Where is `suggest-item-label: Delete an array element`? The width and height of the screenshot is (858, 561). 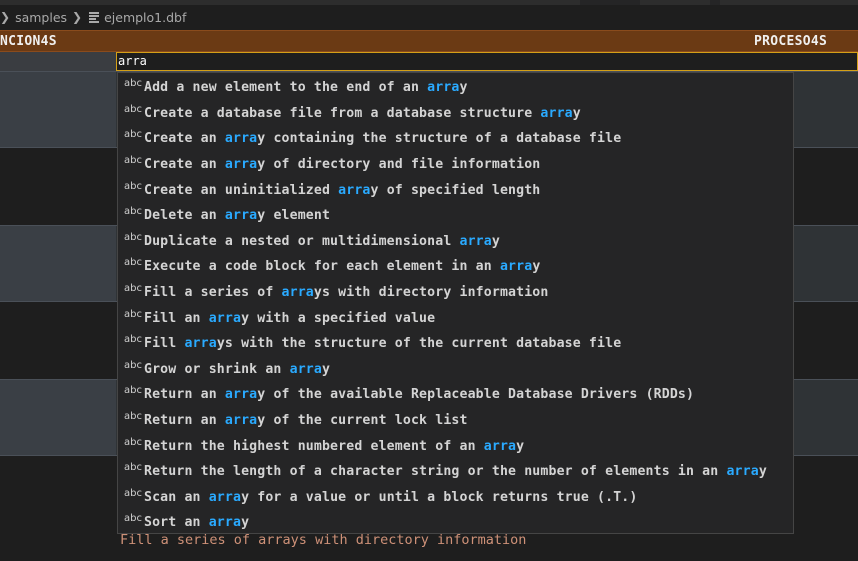
suggest-item-label: Delete an array element is located at coordinates (237, 216).